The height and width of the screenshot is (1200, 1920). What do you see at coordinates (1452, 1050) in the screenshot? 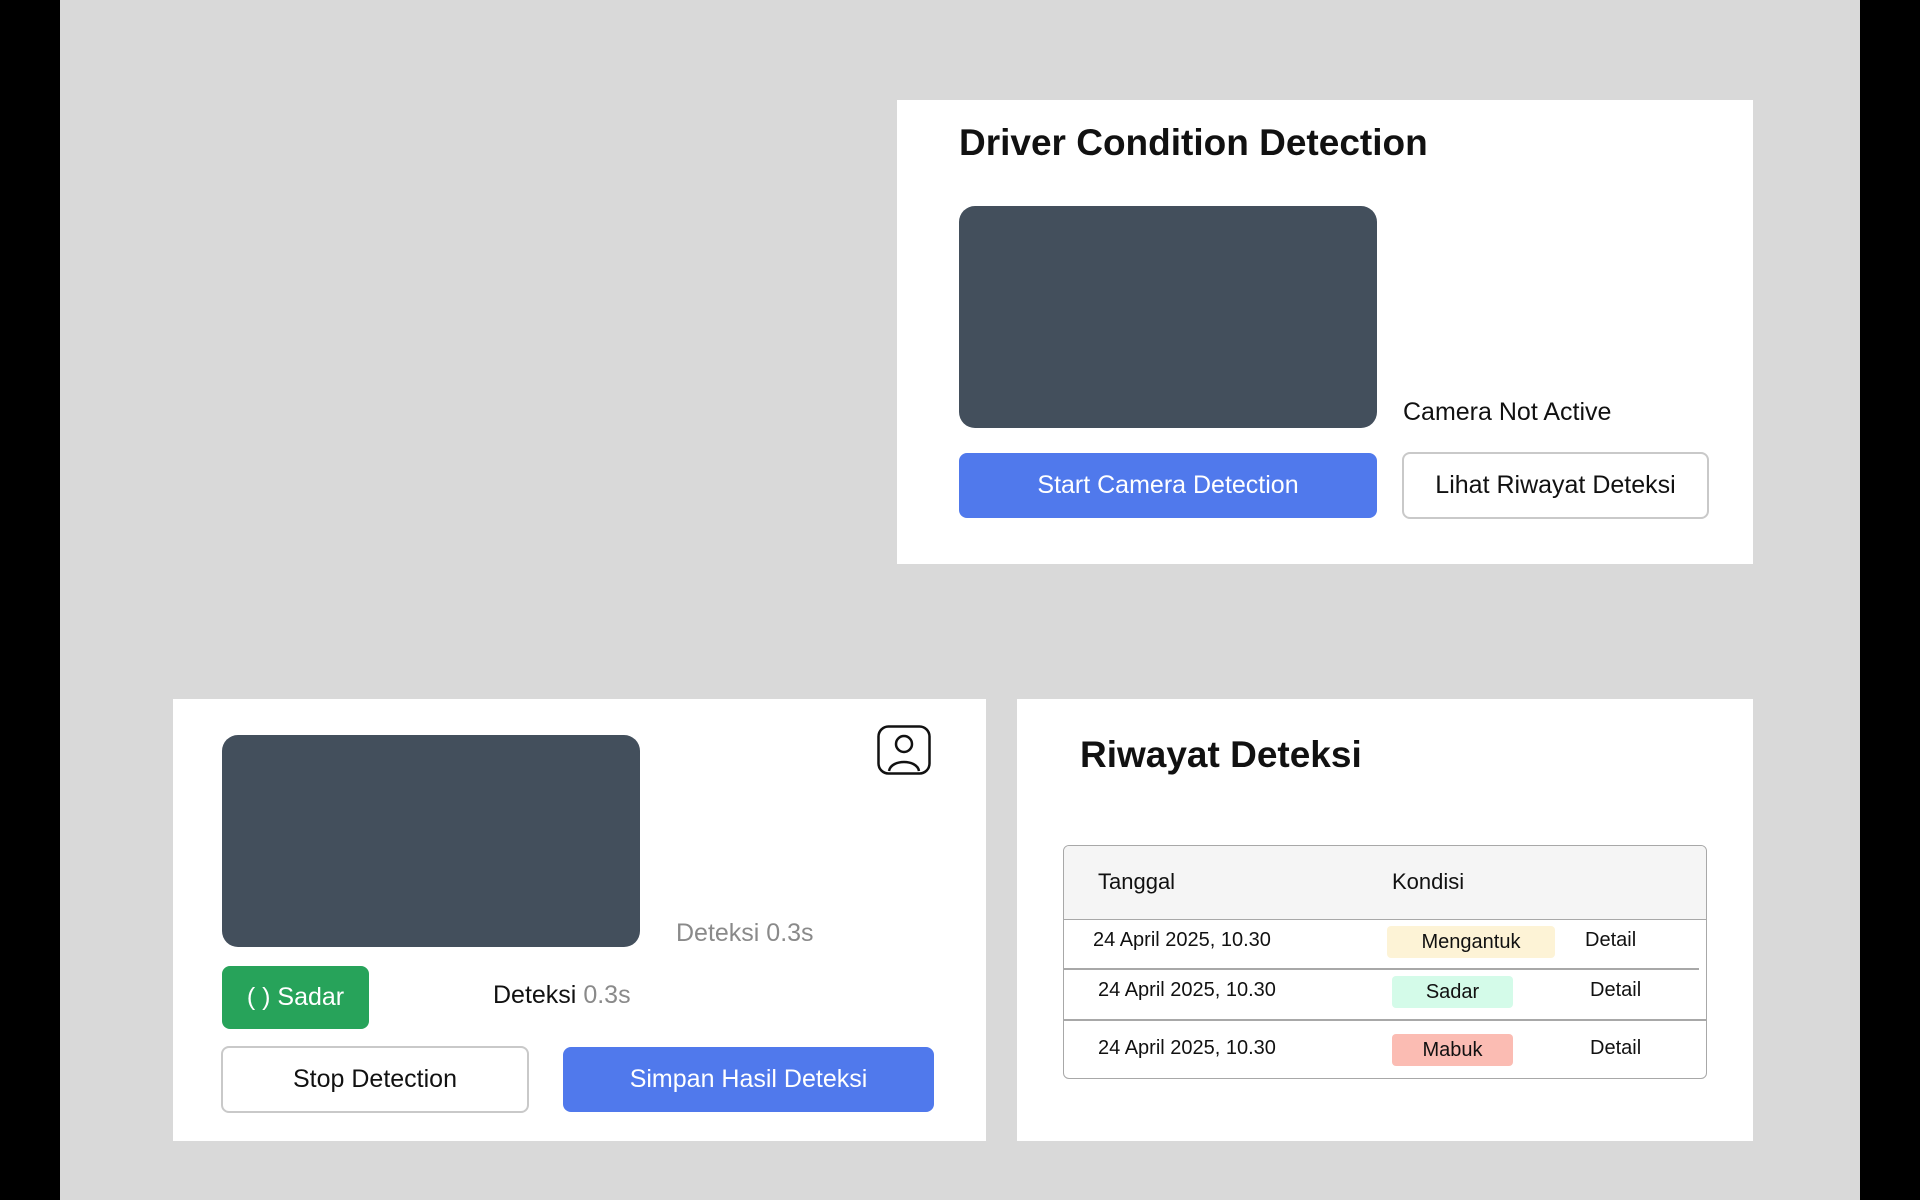
I see `condition-badge-mabuk: Mabuk` at bounding box center [1452, 1050].